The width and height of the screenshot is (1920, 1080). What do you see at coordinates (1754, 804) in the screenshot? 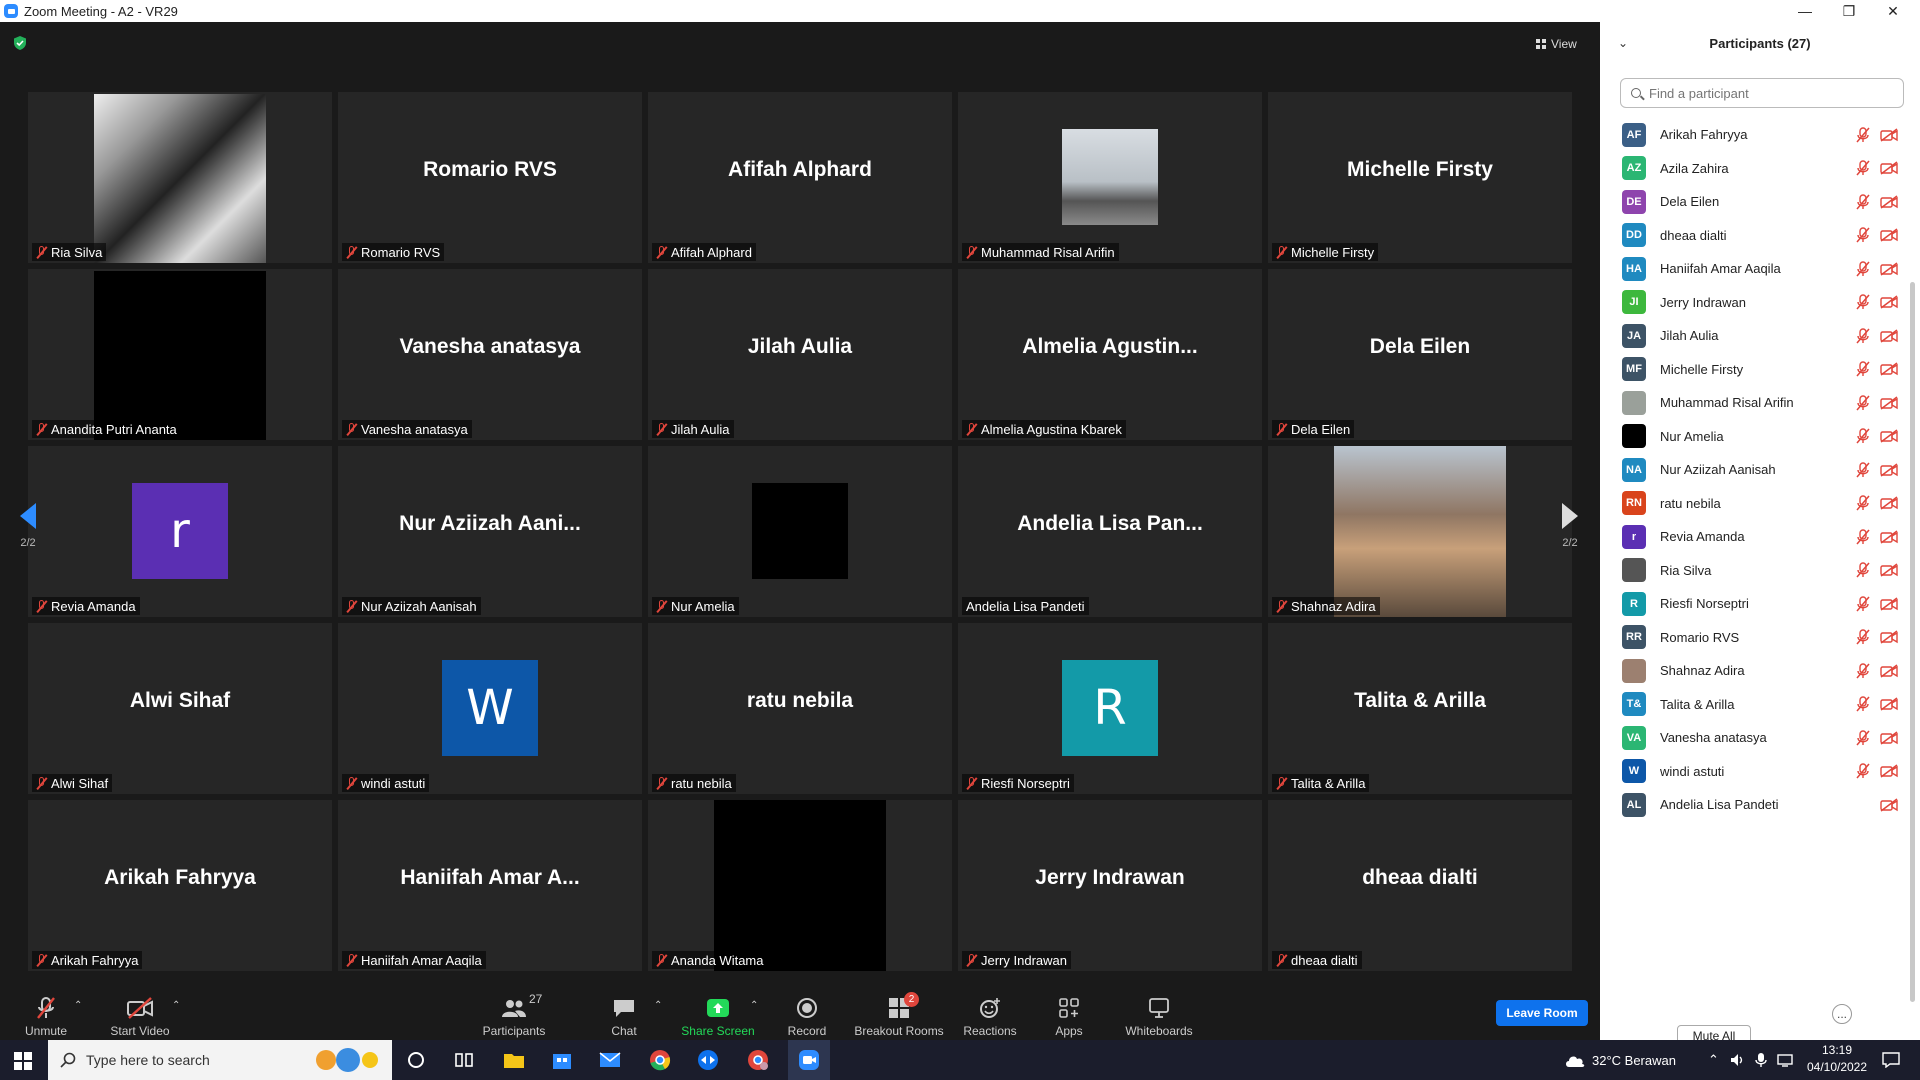
I see `participant-row: AL Andelia Lisa Pandeti` at bounding box center [1754, 804].